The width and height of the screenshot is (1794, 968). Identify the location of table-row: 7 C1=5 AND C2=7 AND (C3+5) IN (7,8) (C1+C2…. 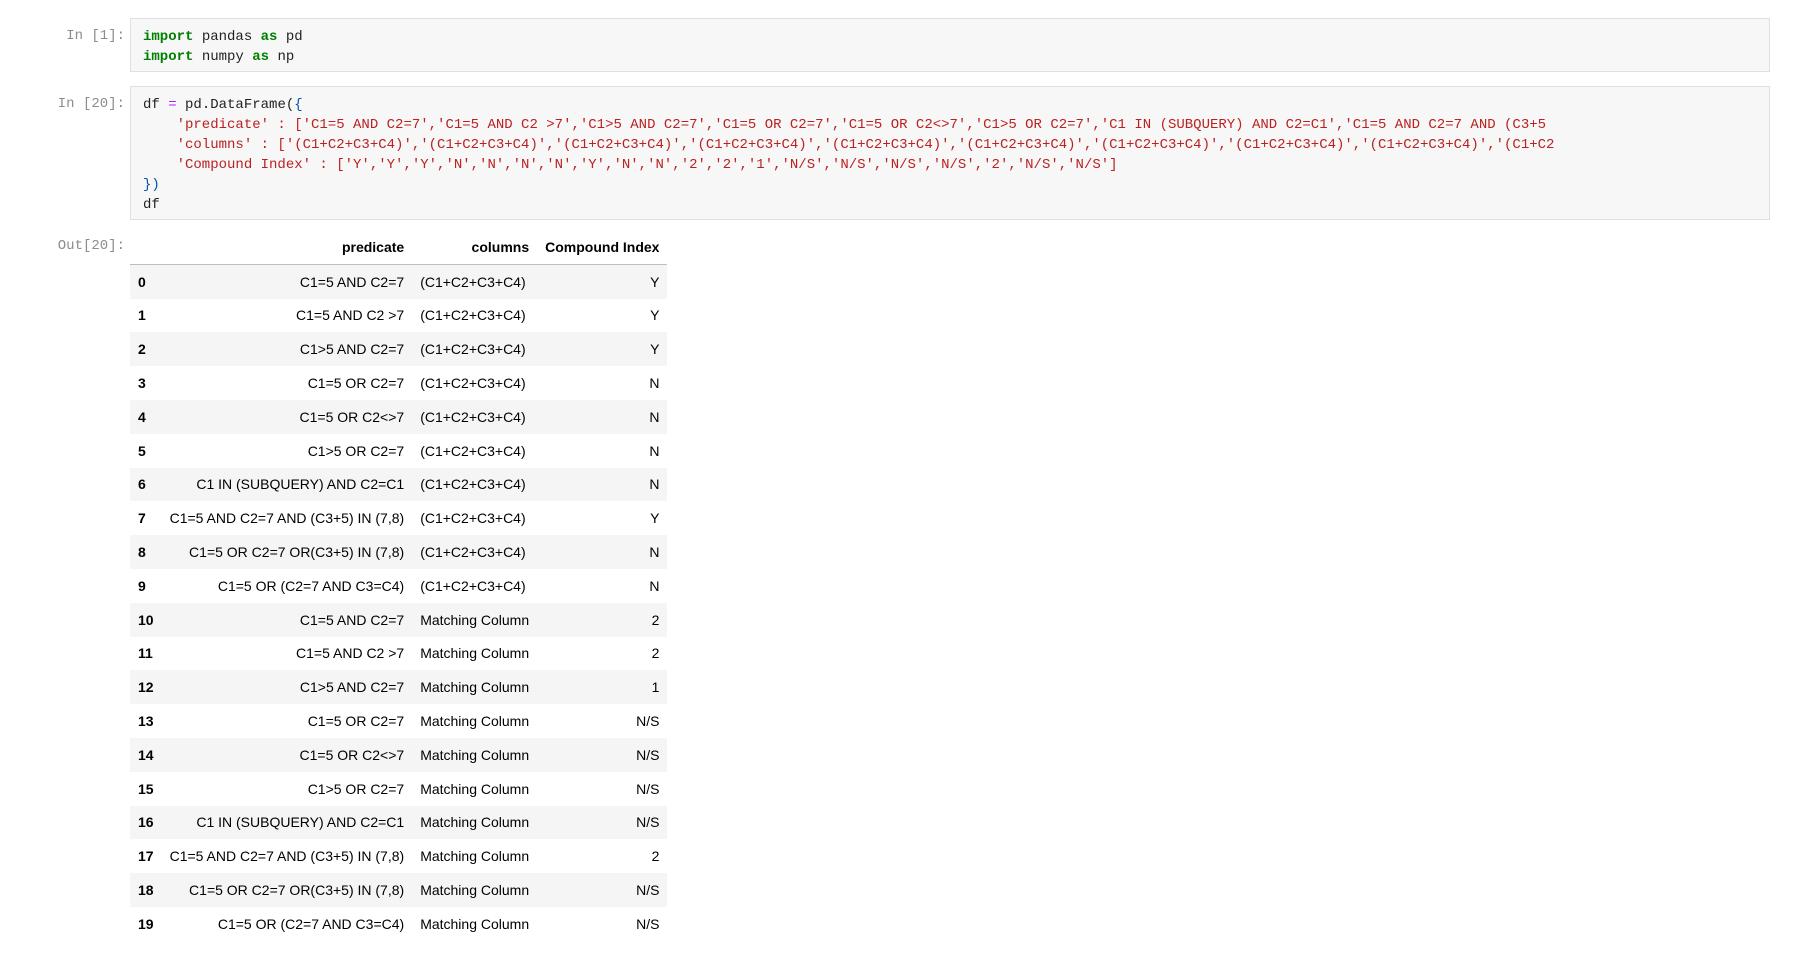
(398, 518).